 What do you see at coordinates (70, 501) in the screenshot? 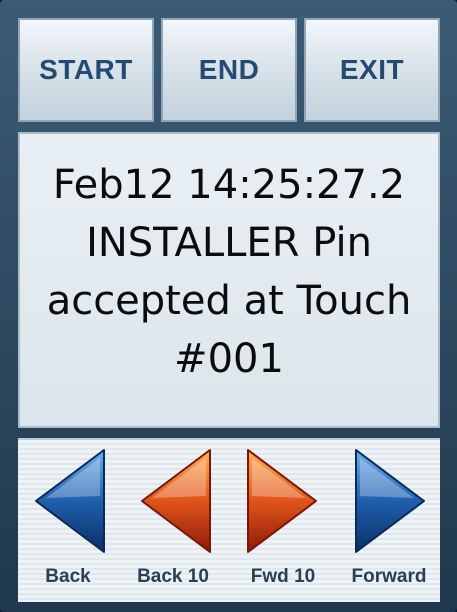
I see `blue-left-arrow-icon` at bounding box center [70, 501].